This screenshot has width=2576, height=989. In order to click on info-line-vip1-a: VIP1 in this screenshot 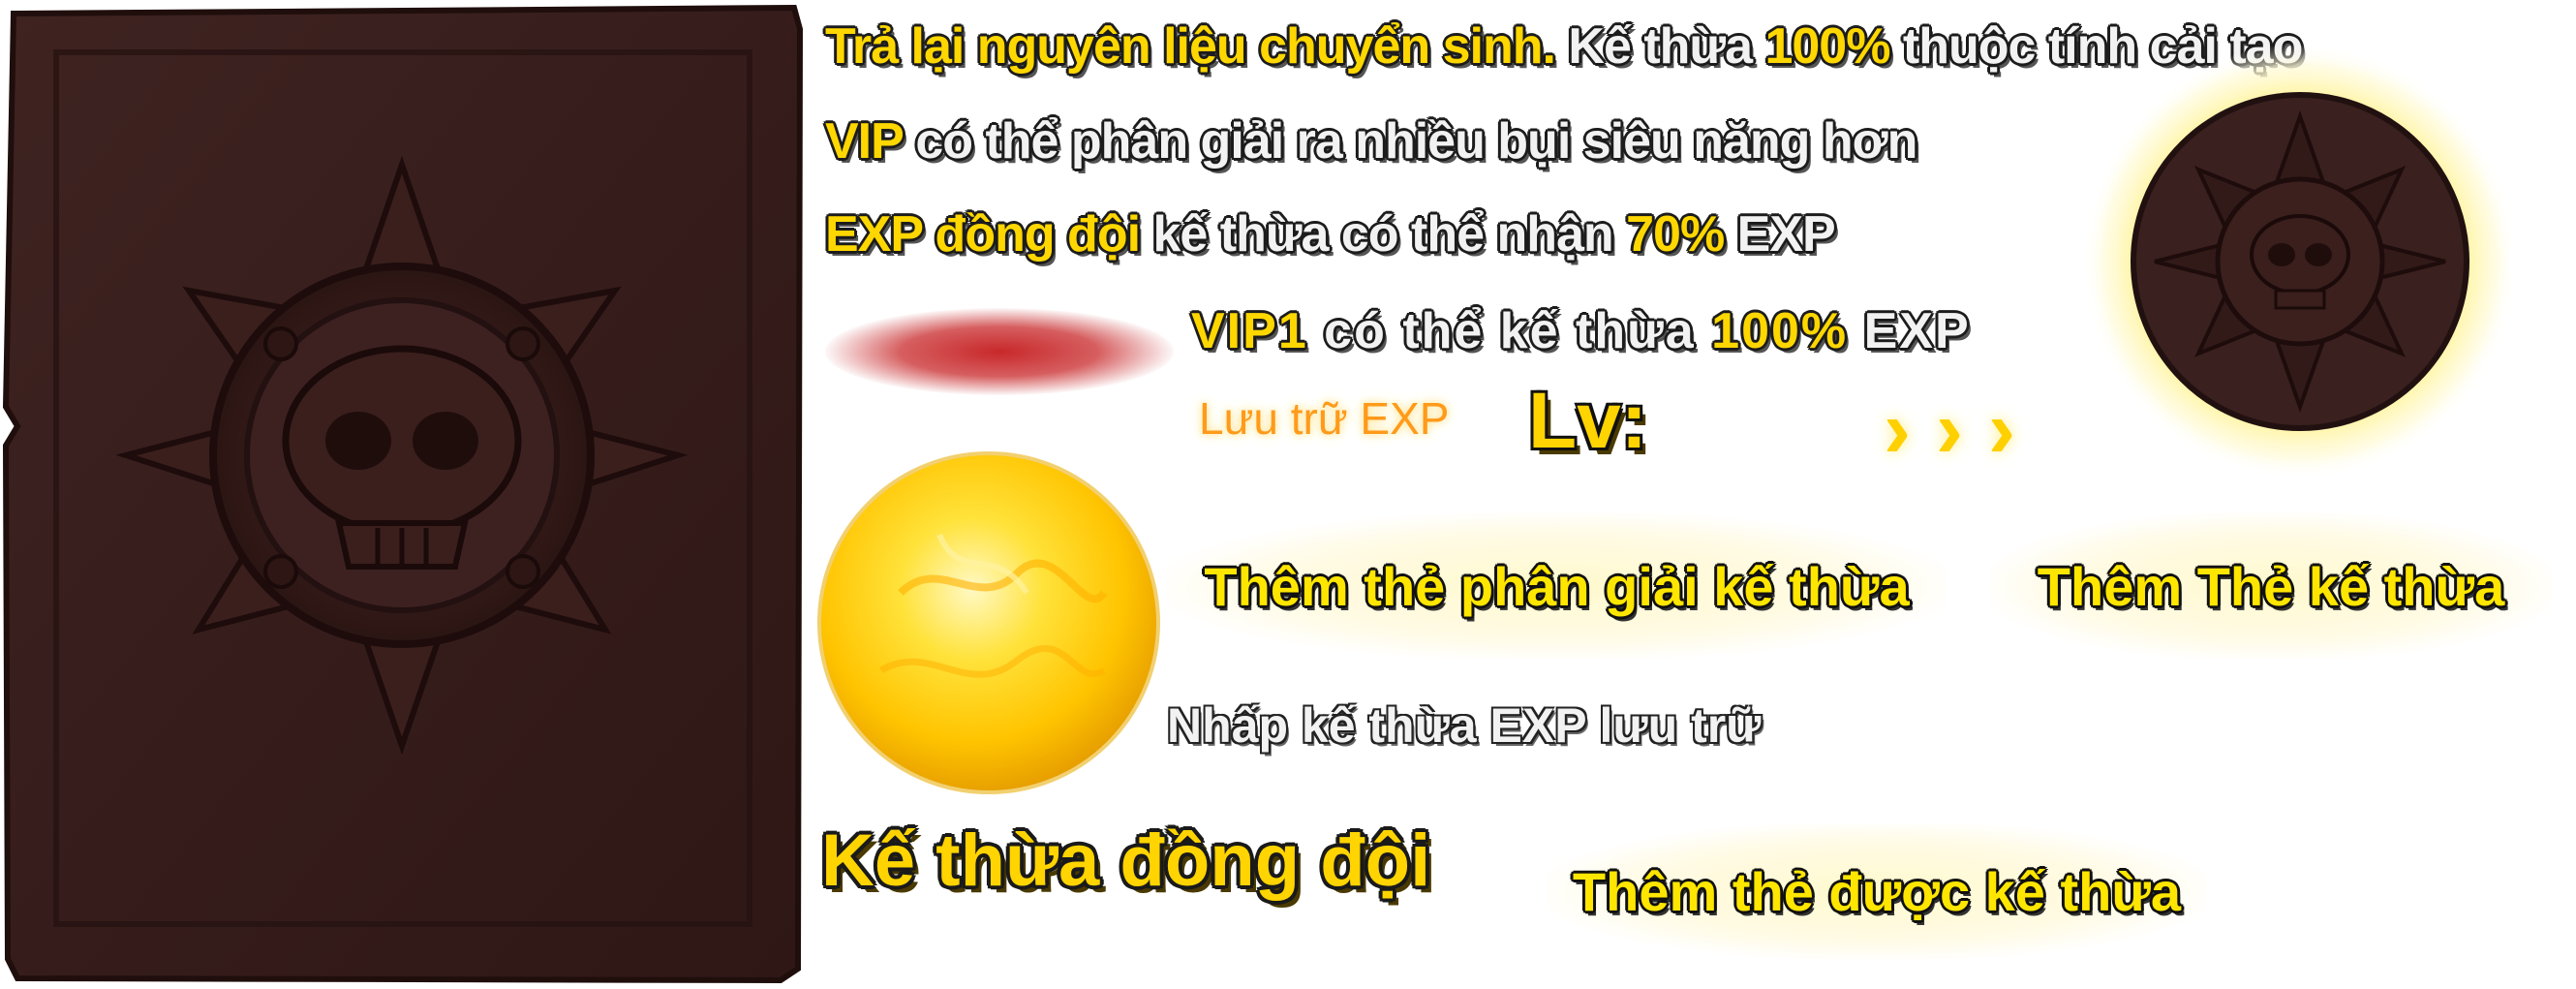, I will do `click(1249, 331)`.